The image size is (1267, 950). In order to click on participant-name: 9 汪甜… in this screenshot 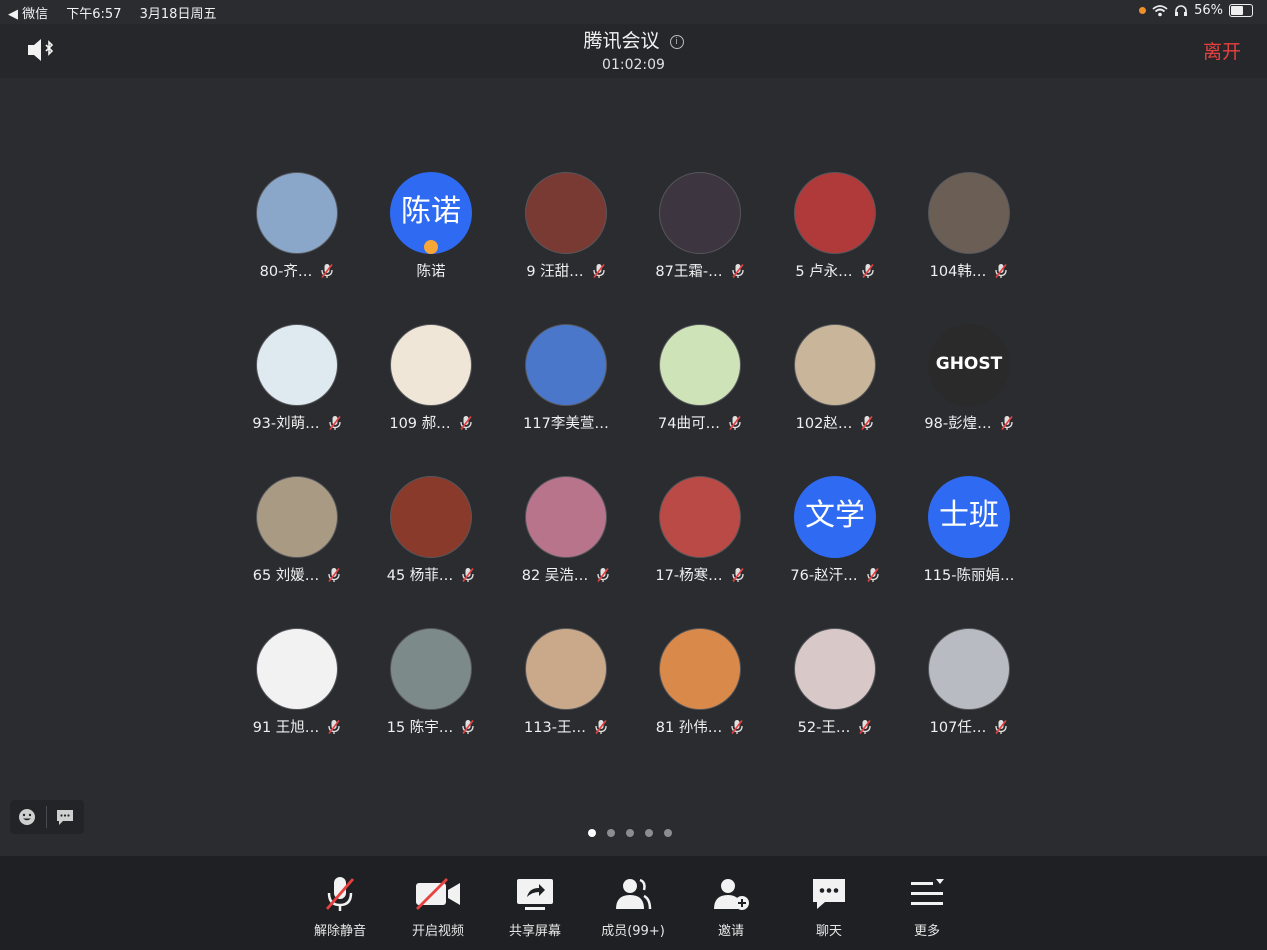, I will do `click(555, 272)`.